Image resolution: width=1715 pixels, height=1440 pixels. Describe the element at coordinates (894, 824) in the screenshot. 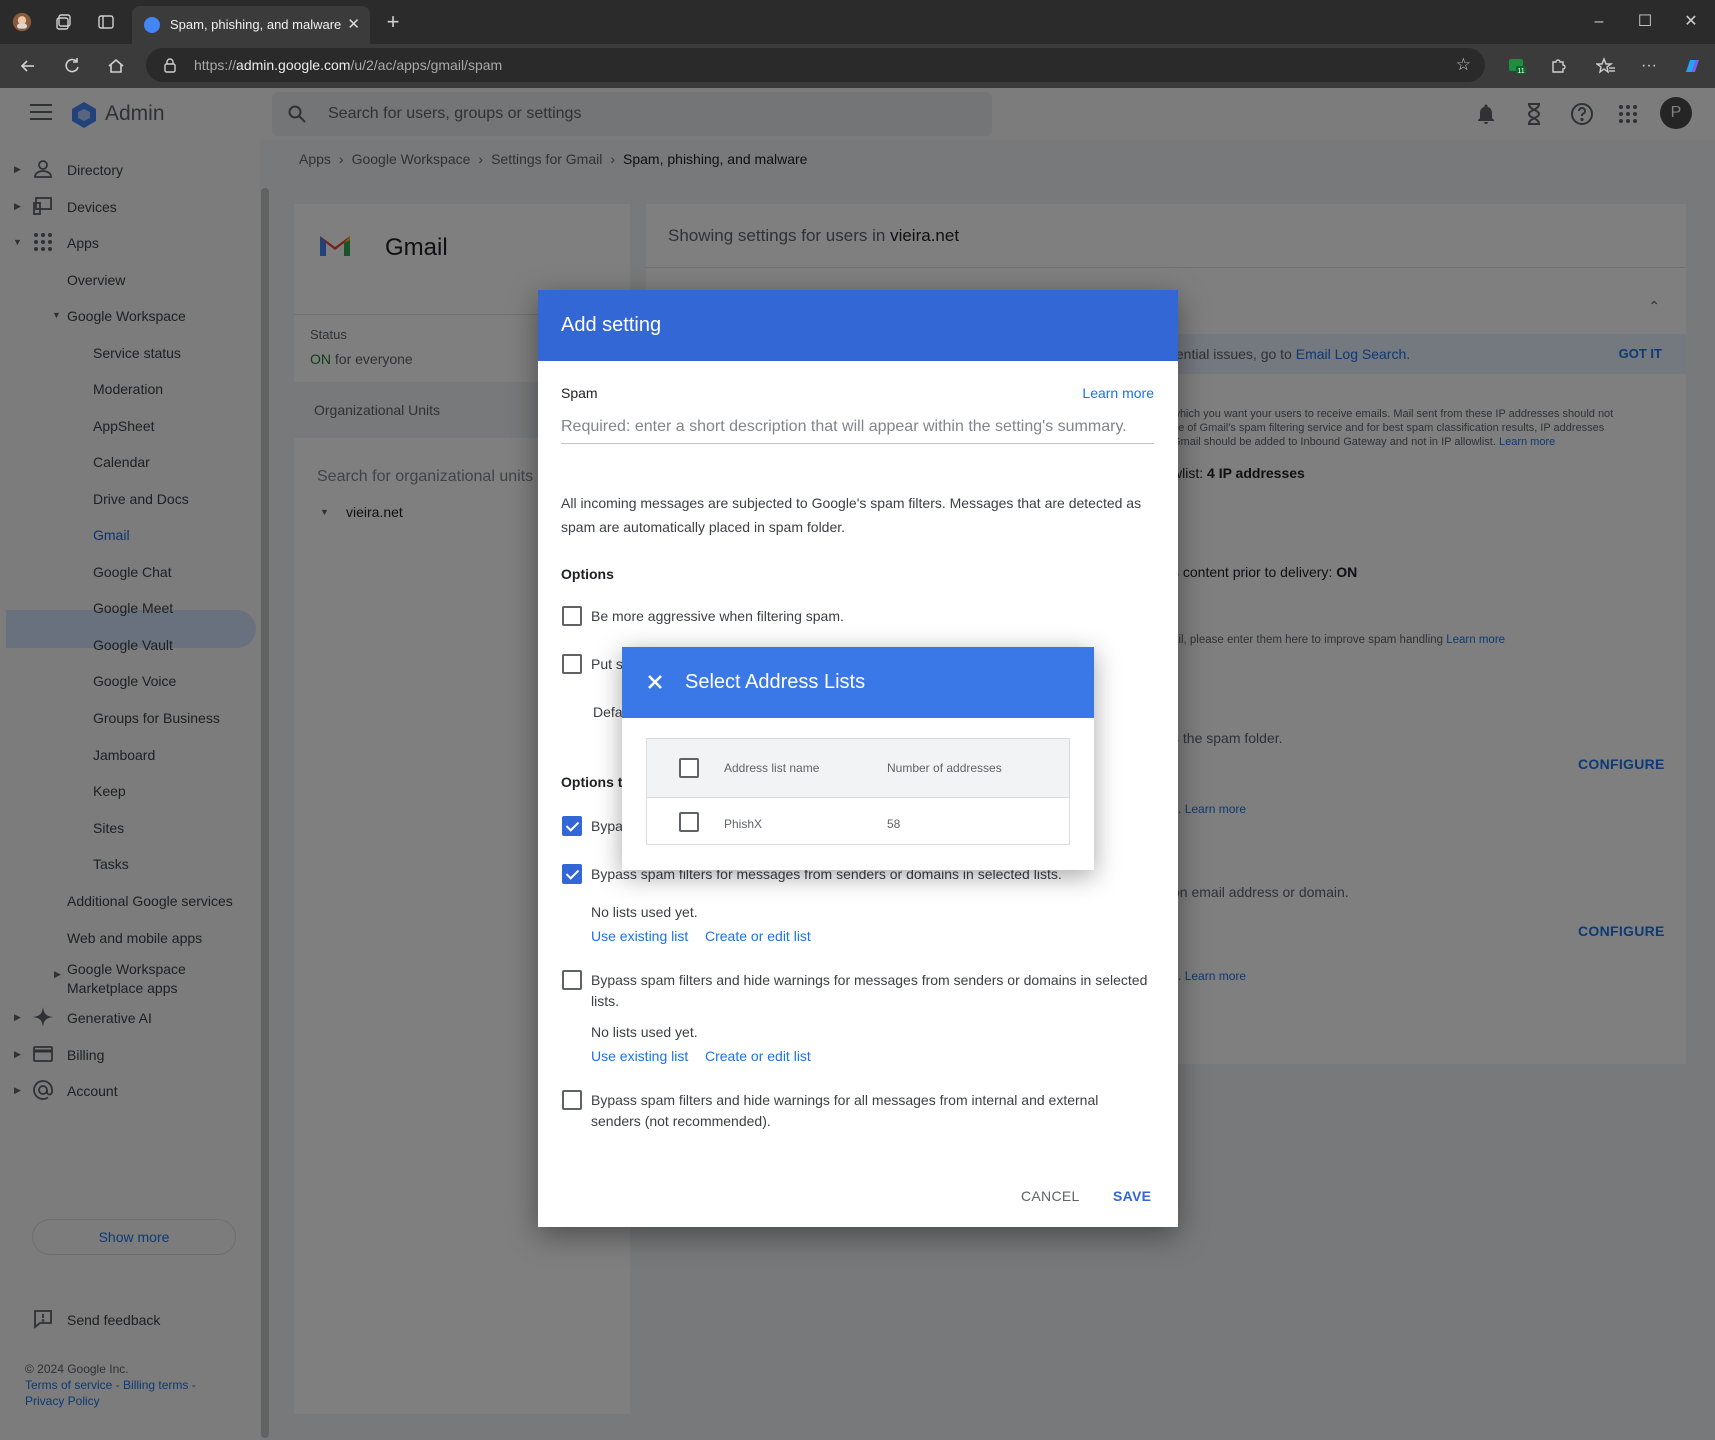

I see `address-count-cell: 58` at that location.